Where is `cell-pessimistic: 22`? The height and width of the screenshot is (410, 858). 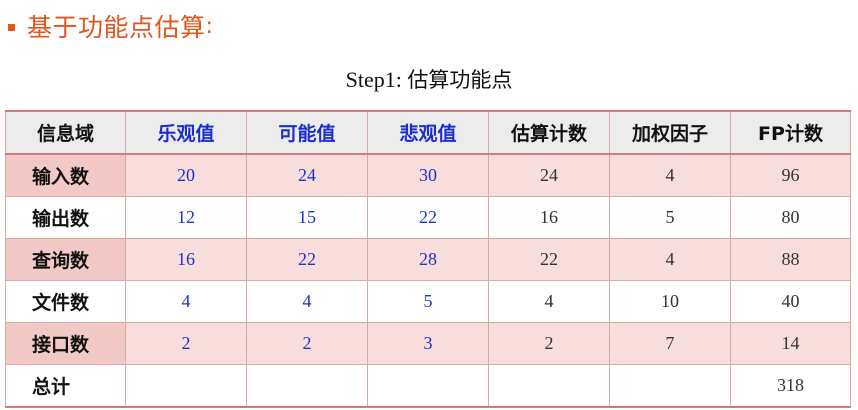 cell-pessimistic: 22 is located at coordinates (428, 217).